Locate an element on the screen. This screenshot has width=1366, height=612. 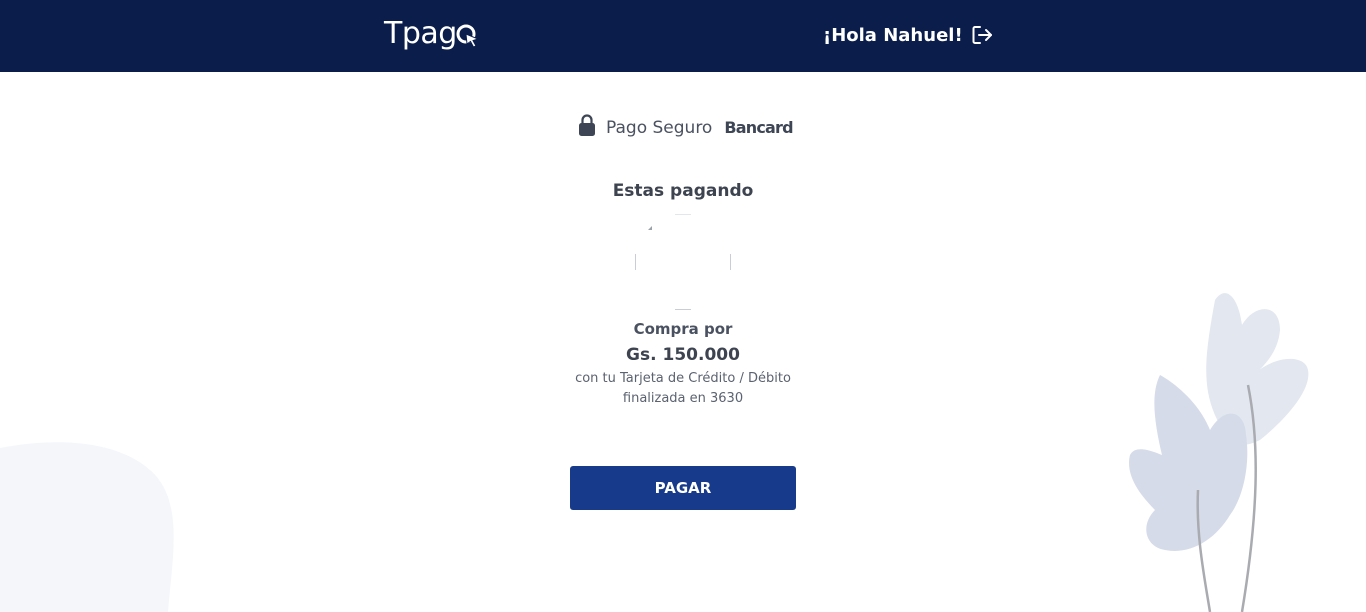
decorative-plant is located at coordinates (1219, 452).